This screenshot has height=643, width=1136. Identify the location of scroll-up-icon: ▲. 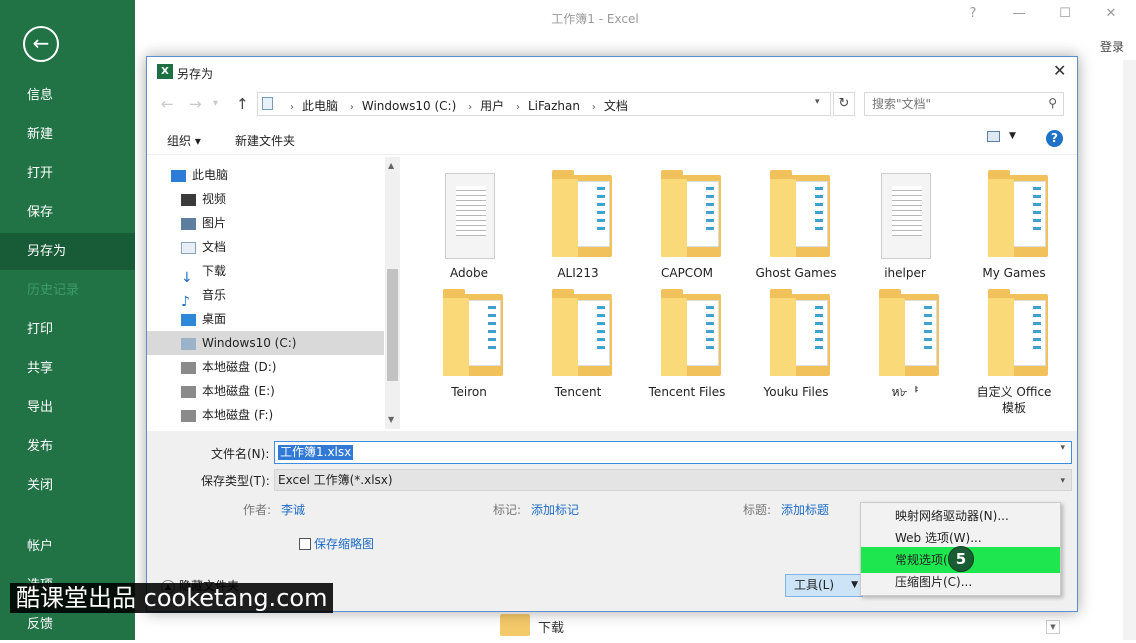
(391, 165).